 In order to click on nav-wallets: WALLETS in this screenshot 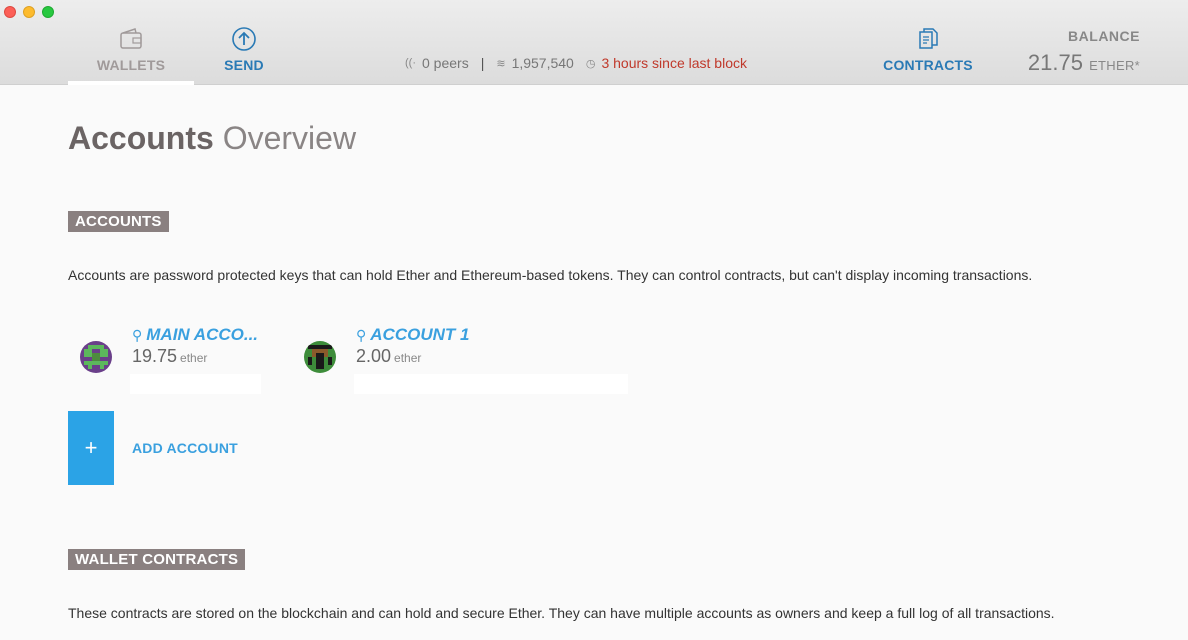, I will do `click(131, 55)`.